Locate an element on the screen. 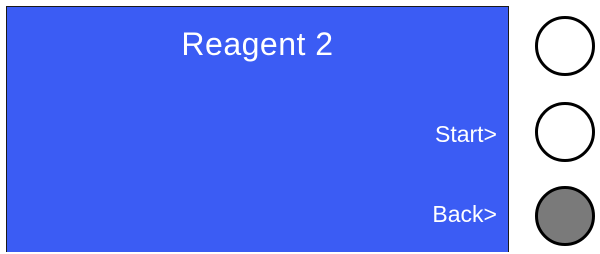 This screenshot has width=600, height=254. top-hardware-button is located at coordinates (565, 46).